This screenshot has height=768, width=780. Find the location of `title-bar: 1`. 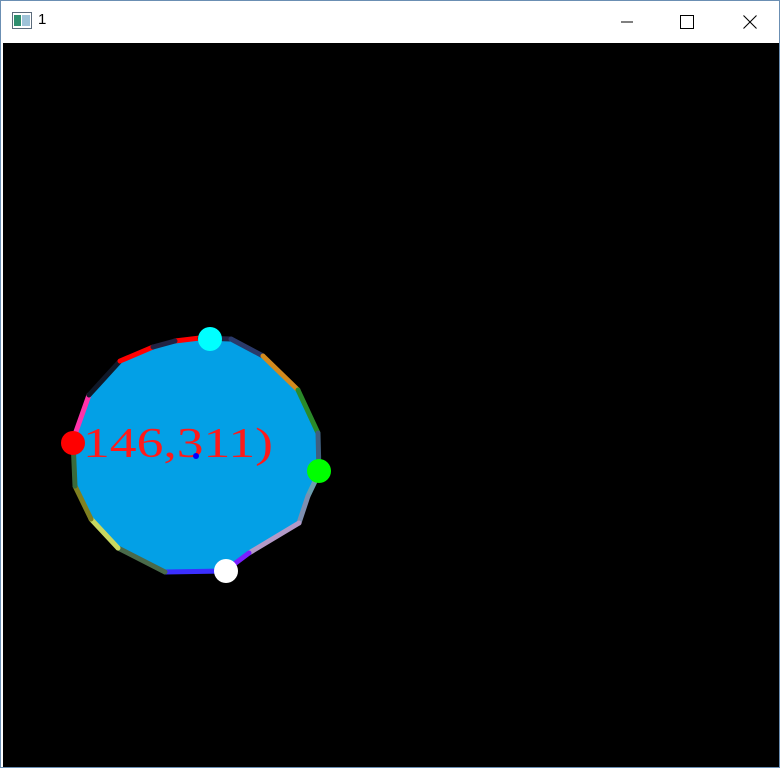

title-bar: 1 is located at coordinates (390, 21).